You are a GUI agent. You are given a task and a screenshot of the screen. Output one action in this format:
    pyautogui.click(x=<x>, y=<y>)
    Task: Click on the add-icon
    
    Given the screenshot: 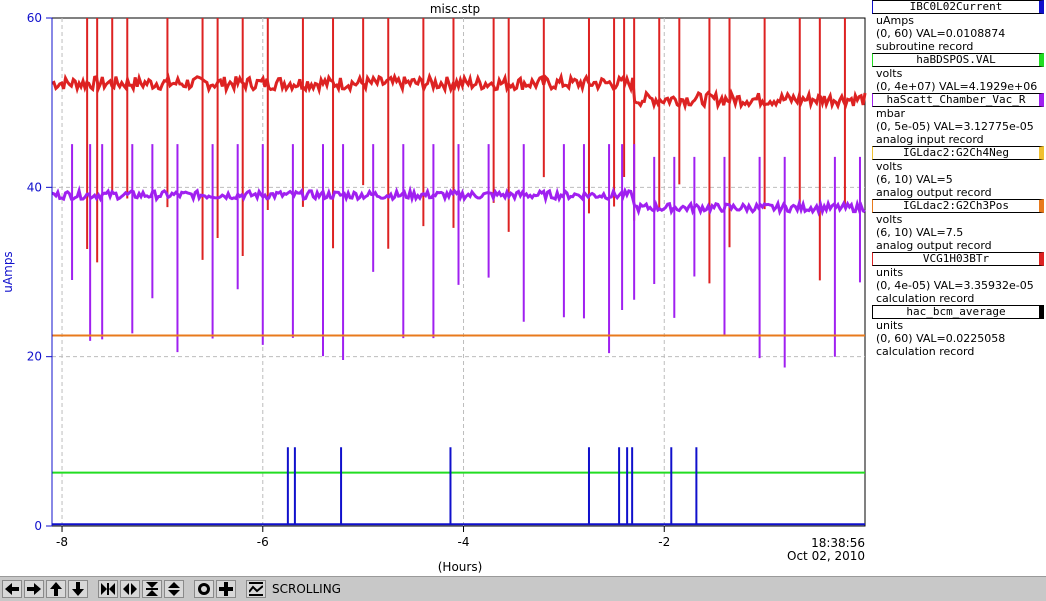 What is the action you would take?
    pyautogui.click(x=226, y=589)
    